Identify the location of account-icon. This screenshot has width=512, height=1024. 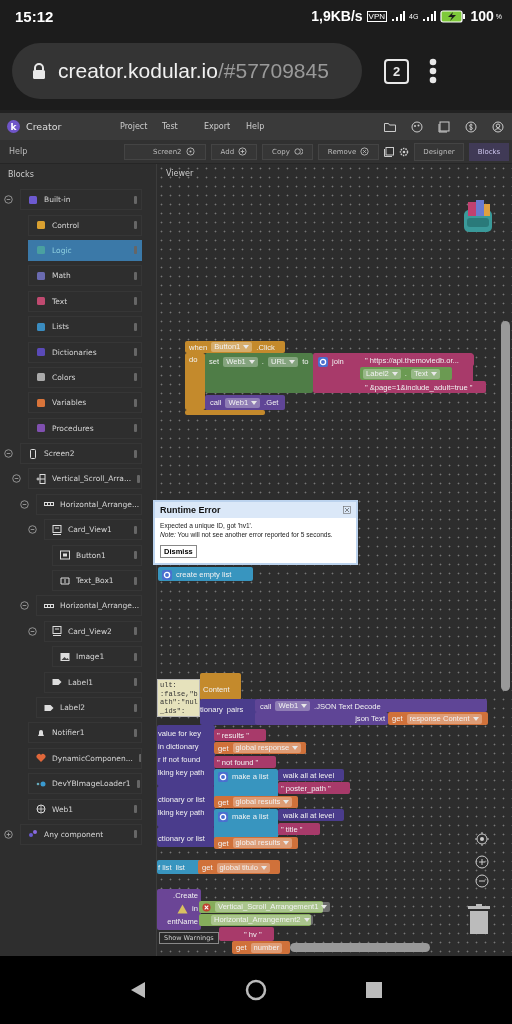
(498, 126).